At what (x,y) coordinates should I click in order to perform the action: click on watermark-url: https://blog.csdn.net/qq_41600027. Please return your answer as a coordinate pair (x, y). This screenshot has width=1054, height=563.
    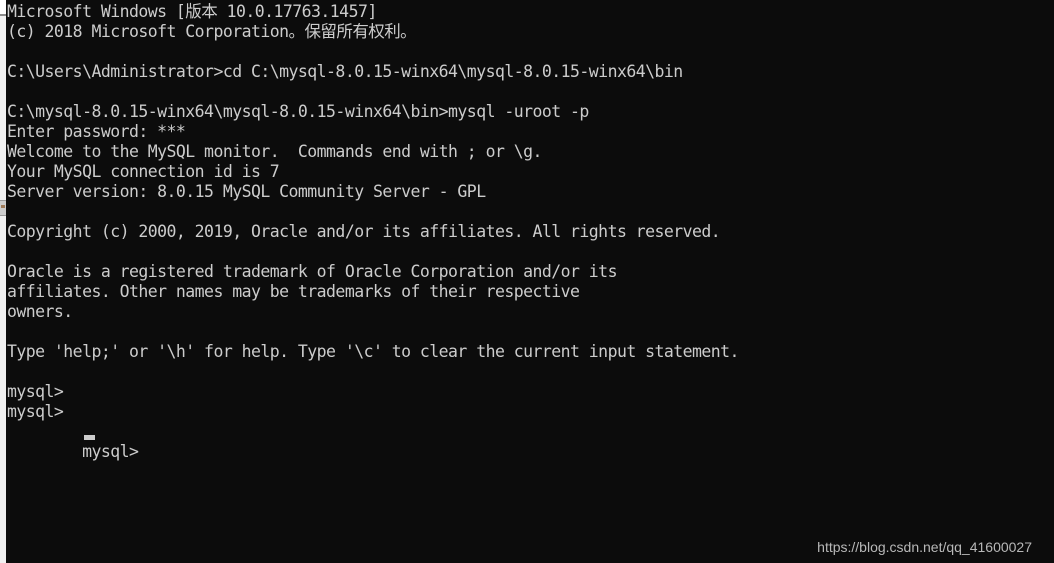
    Looking at the image, I should click on (924, 547).